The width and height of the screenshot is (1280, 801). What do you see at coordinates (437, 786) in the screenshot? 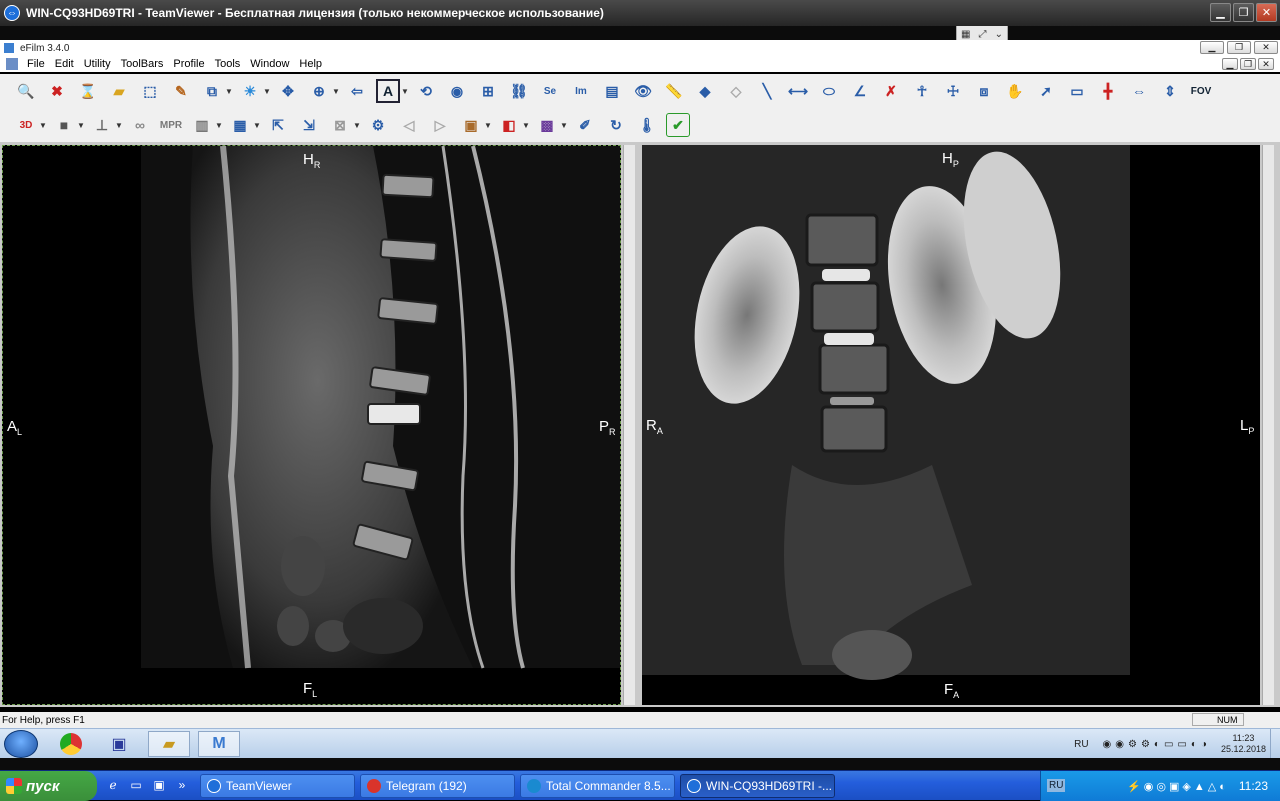
I see `task-telegram: Telegram (192)` at bounding box center [437, 786].